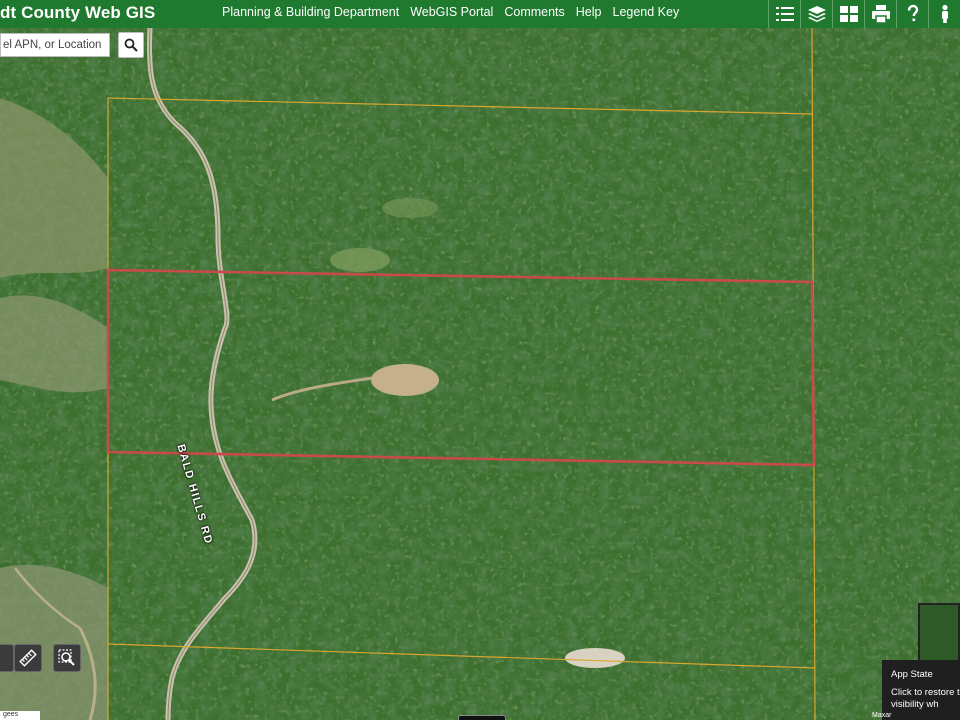 This screenshot has height=720, width=960. What do you see at coordinates (310, 12) in the screenshot?
I see `nav-planning-building: Planning & Building Department` at bounding box center [310, 12].